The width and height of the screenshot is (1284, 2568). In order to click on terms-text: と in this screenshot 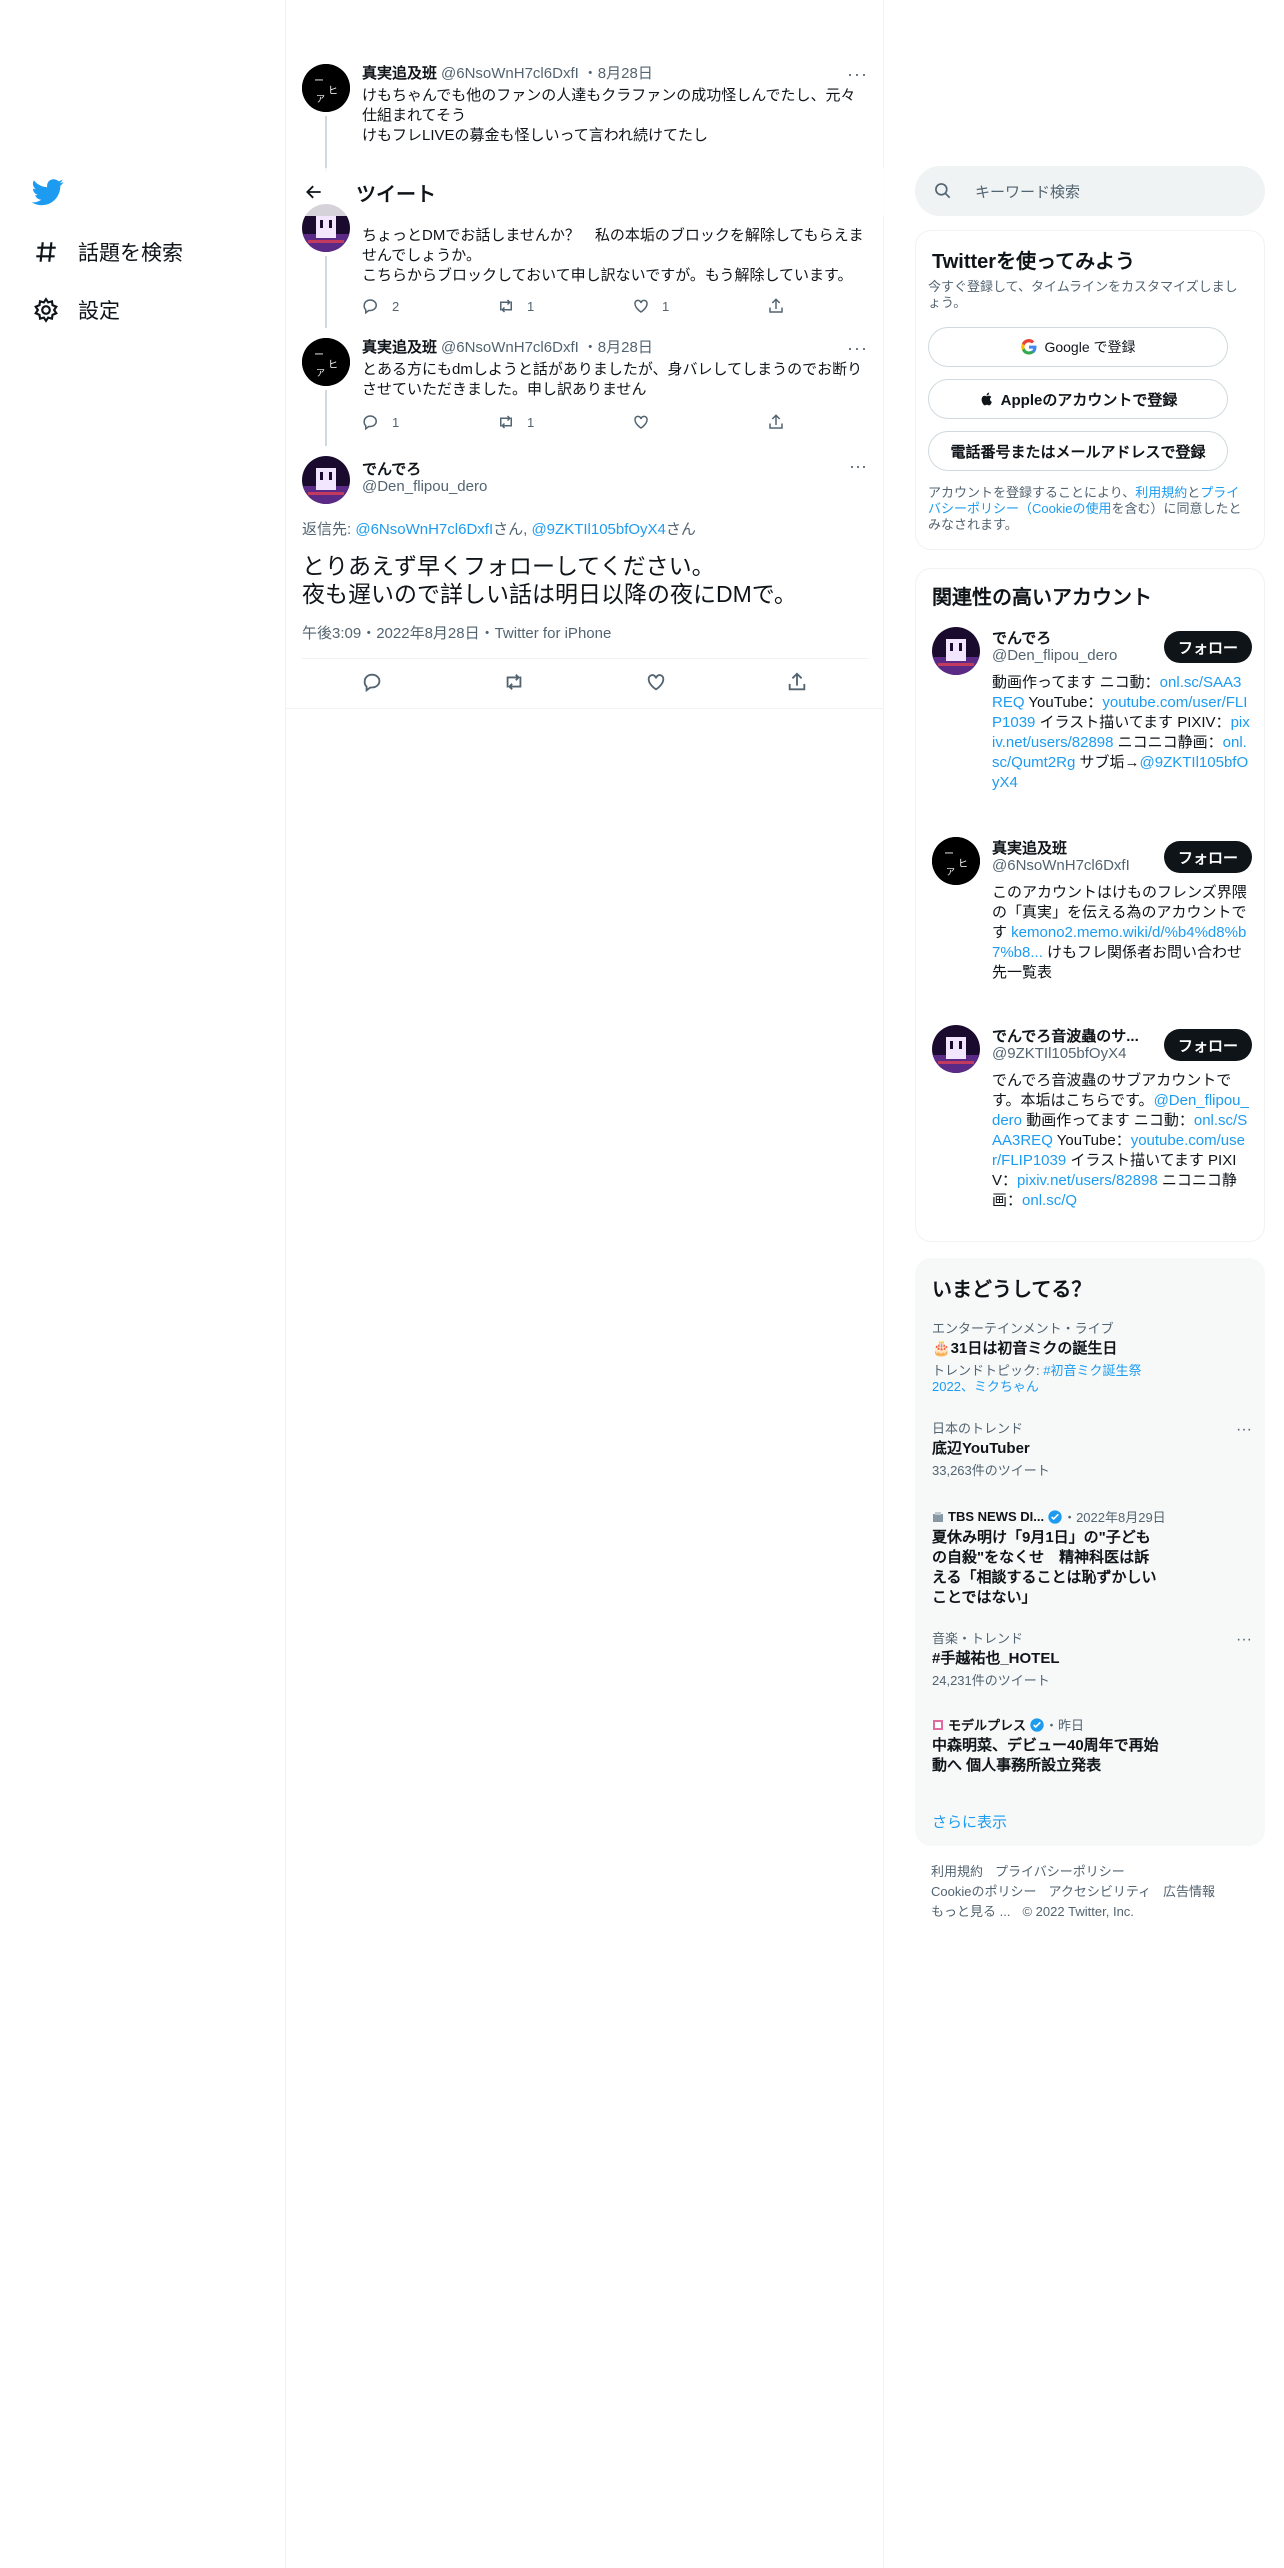, I will do `click(1194, 492)`.